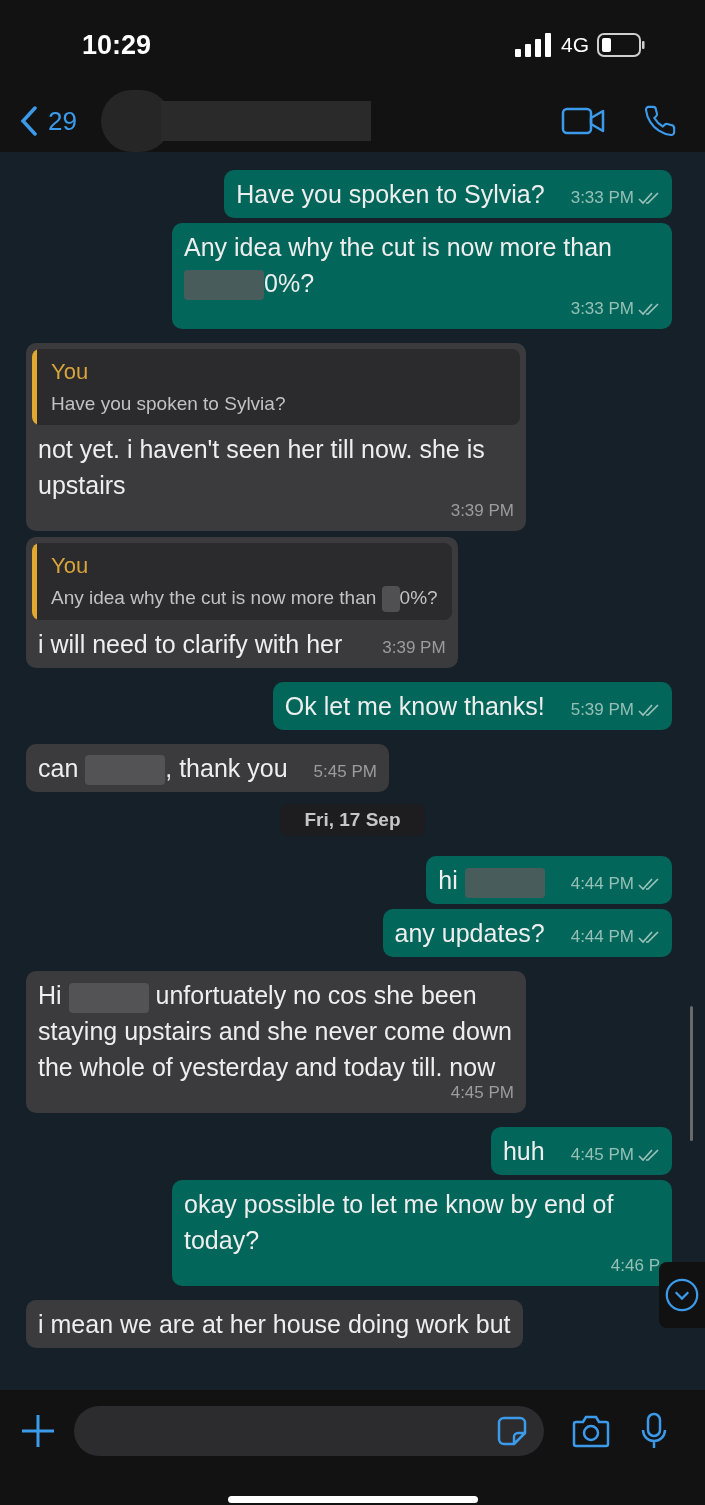 This screenshot has height=1505, width=705. Describe the element at coordinates (414, 706) in the screenshot. I see `message-text: Ok let me know thanks!` at that location.